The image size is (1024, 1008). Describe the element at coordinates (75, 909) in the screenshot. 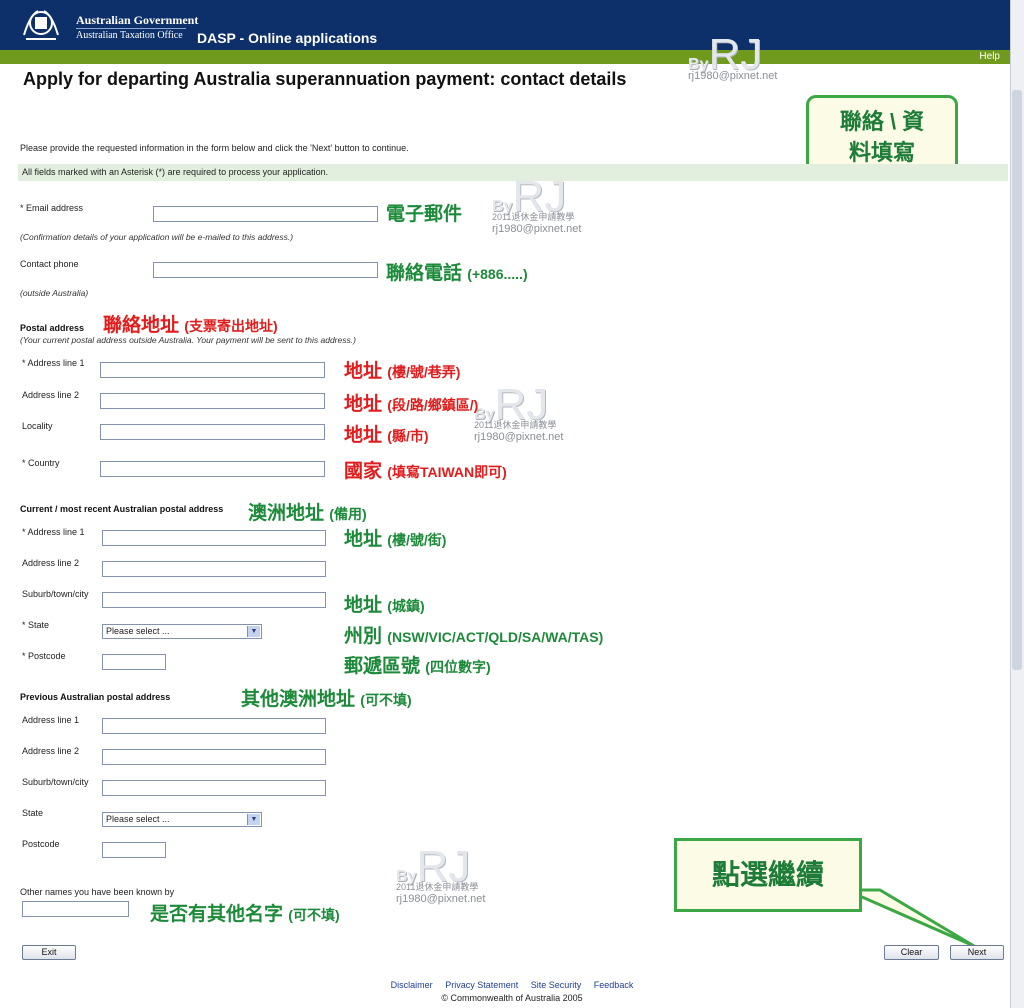

I see `other-names-field` at that location.